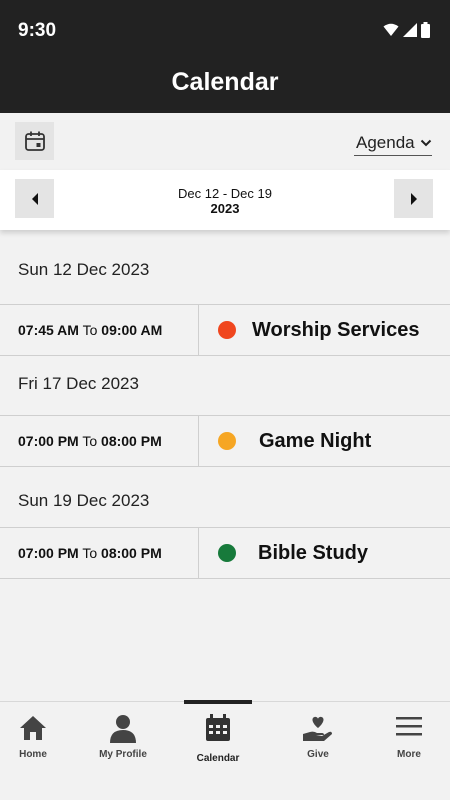 This screenshot has height=800, width=450. I want to click on status-bar: 9:30, so click(225, 30).